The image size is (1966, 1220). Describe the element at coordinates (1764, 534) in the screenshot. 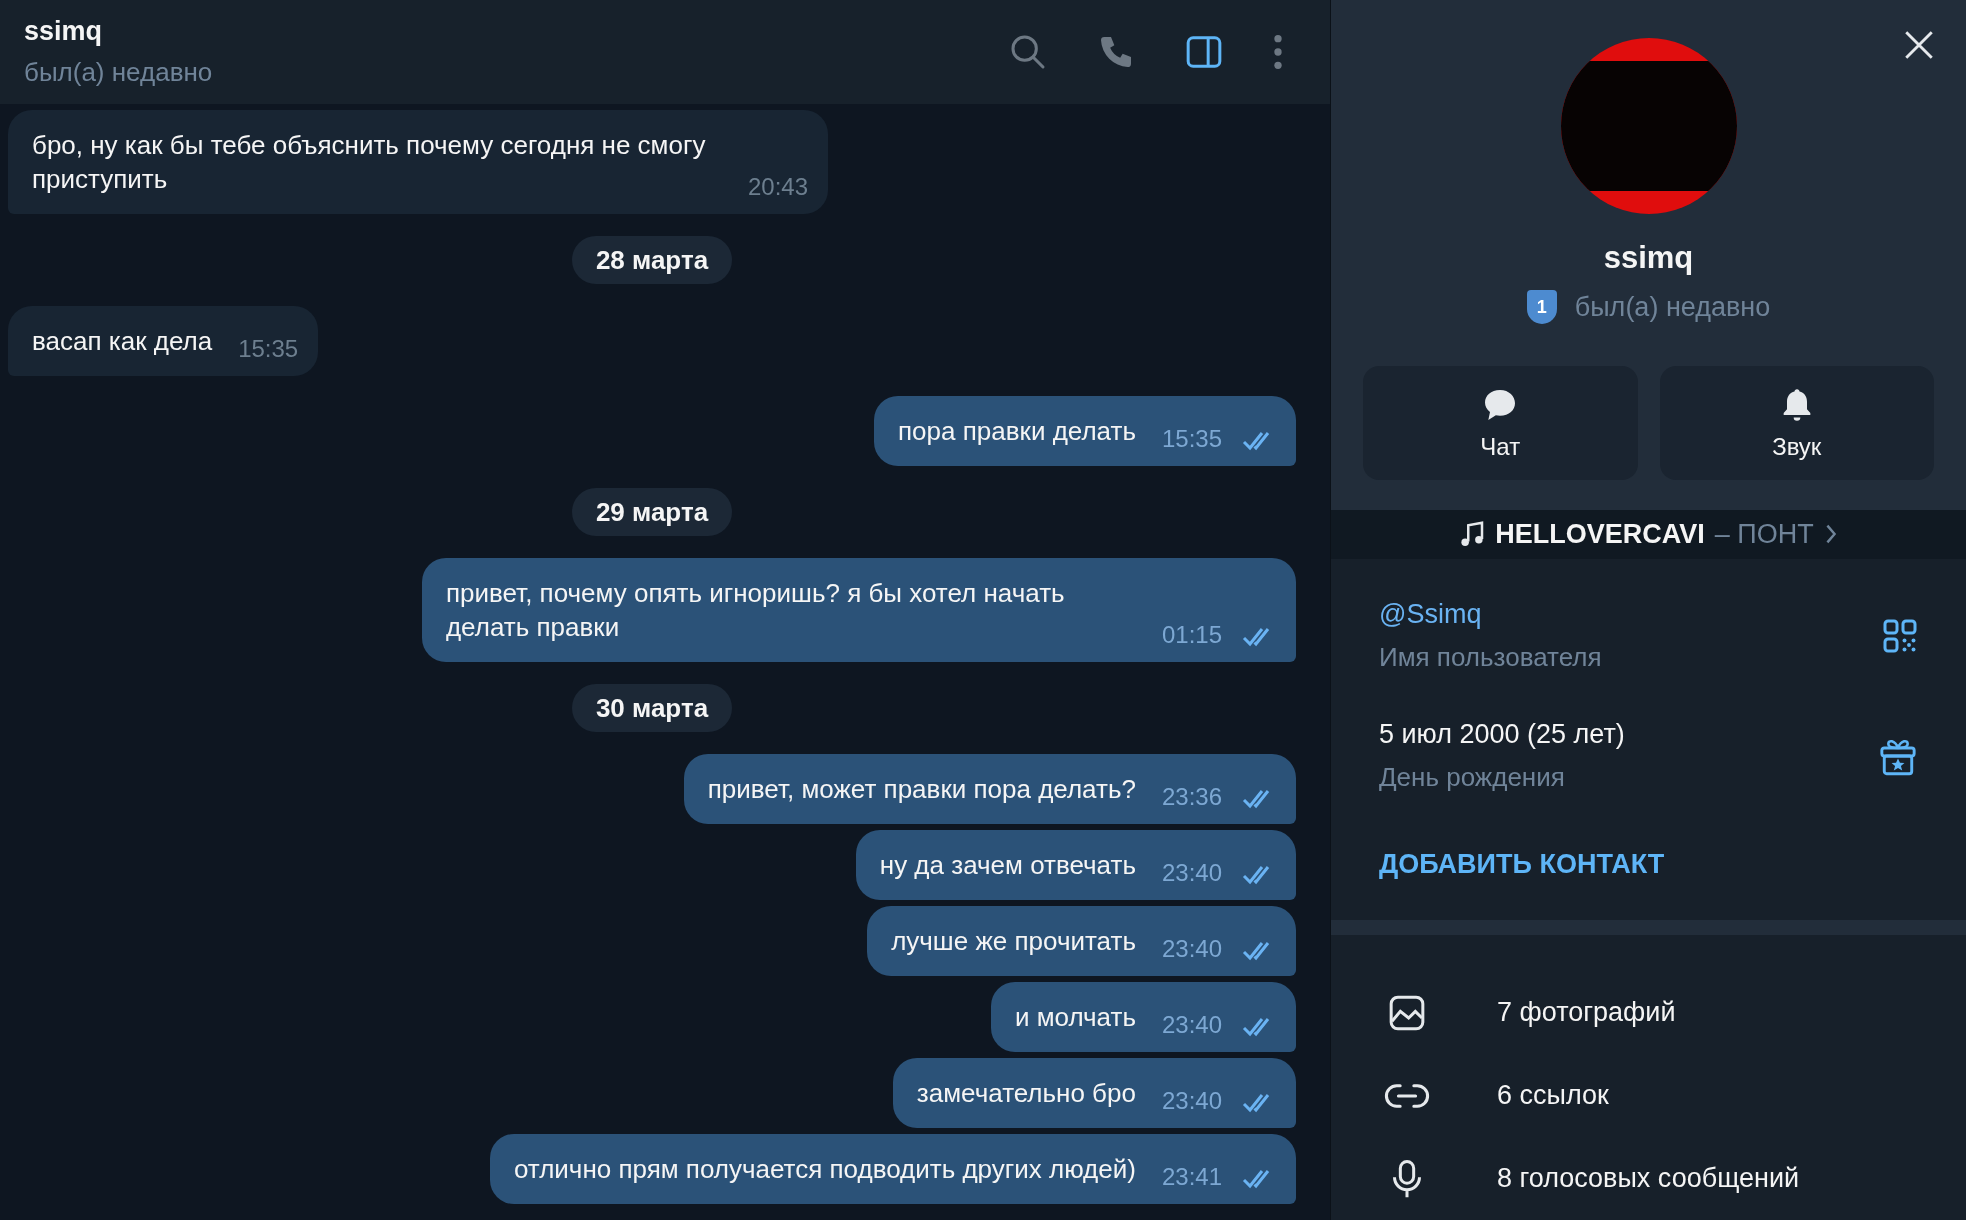

I see `music-title: – ПОНТ` at that location.